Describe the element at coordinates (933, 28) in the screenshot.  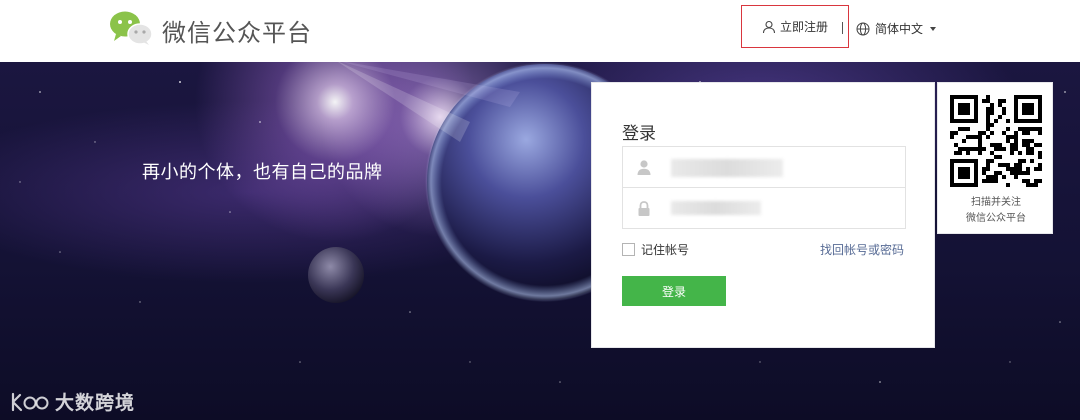
I see `chevron-down-icon` at that location.